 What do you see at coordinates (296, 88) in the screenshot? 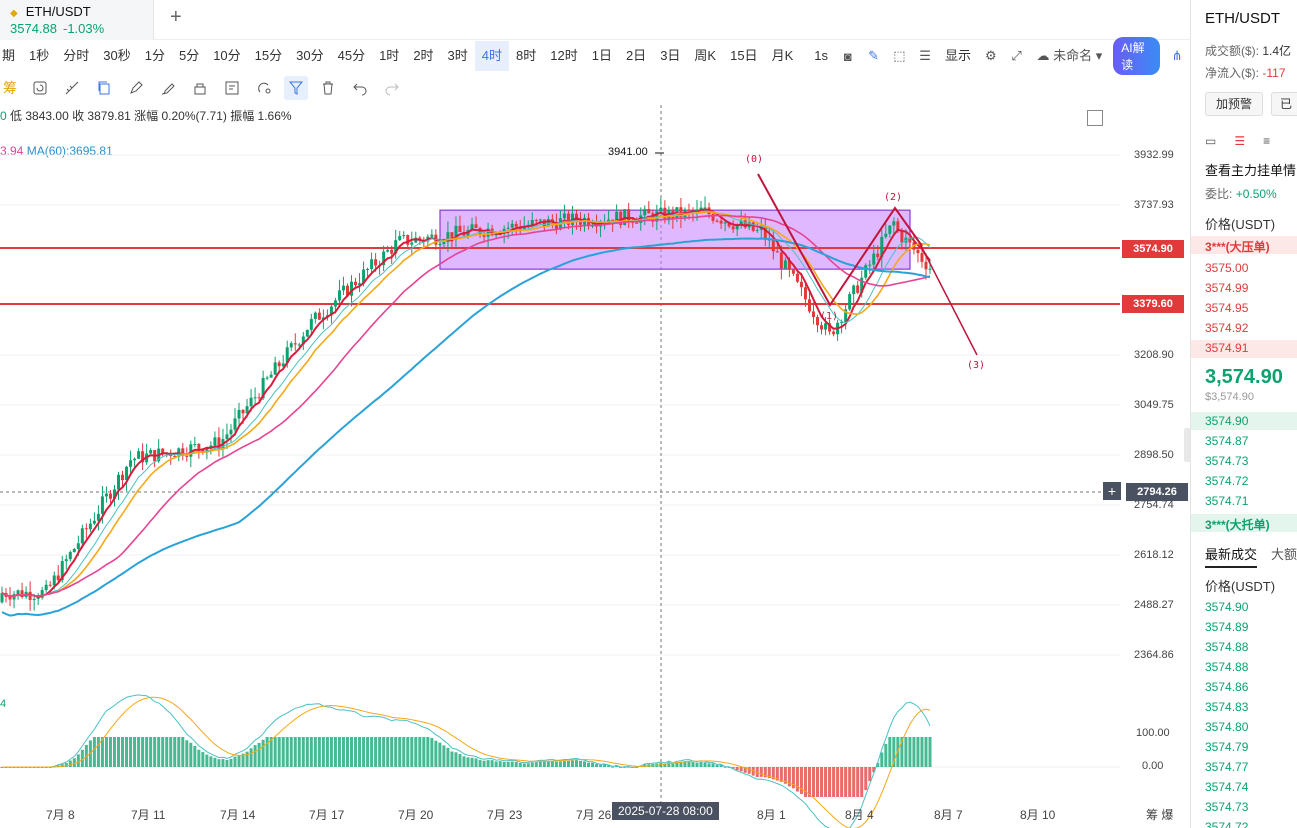
I see `filter-icon` at bounding box center [296, 88].